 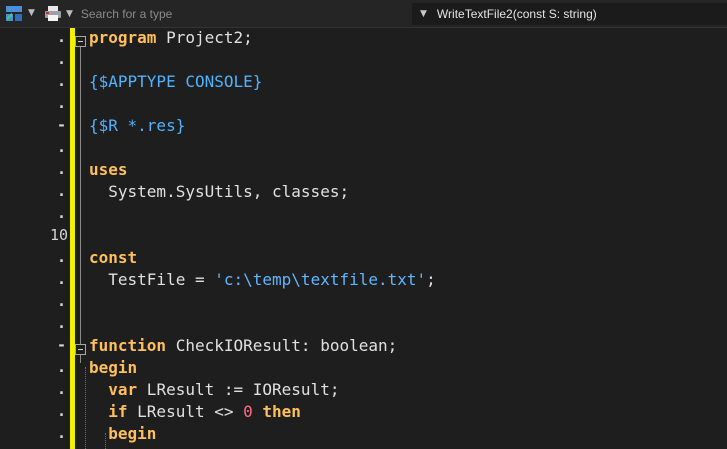 I want to click on line-number: 10, so click(x=58, y=235).